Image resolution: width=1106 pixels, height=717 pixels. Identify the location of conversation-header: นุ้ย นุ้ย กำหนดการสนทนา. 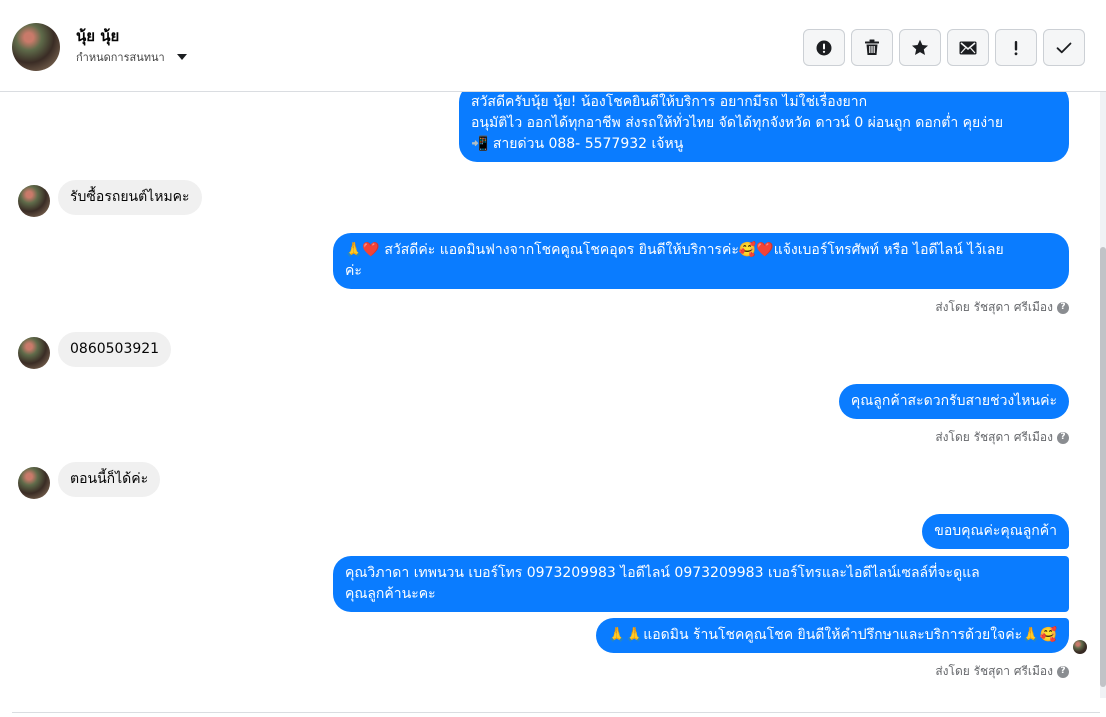
(553, 46).